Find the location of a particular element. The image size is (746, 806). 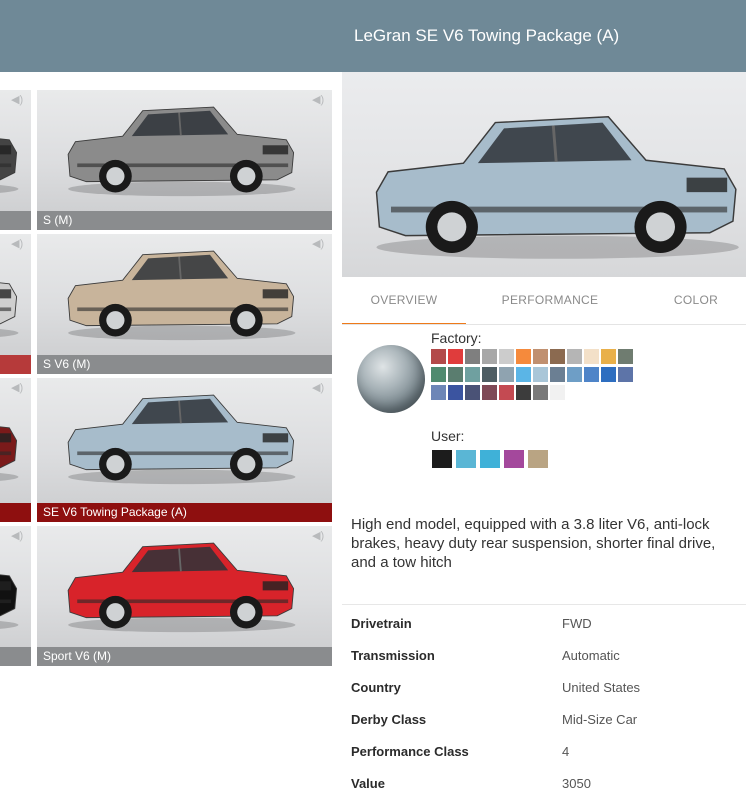

vehicle-tile: ◀) Sport V6 (M) is located at coordinates (184, 596).